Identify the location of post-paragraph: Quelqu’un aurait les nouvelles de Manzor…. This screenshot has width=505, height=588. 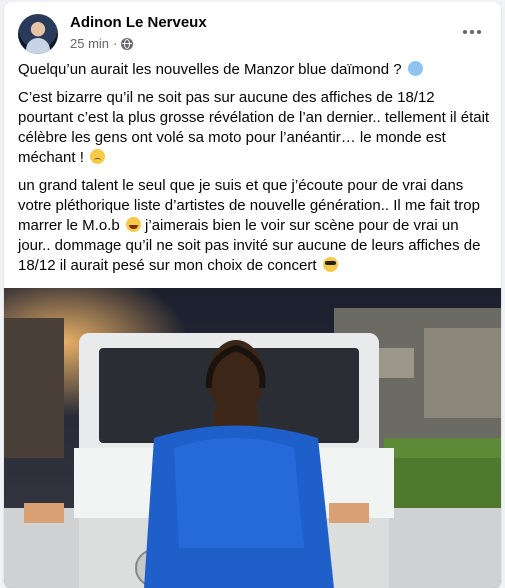
(254, 70).